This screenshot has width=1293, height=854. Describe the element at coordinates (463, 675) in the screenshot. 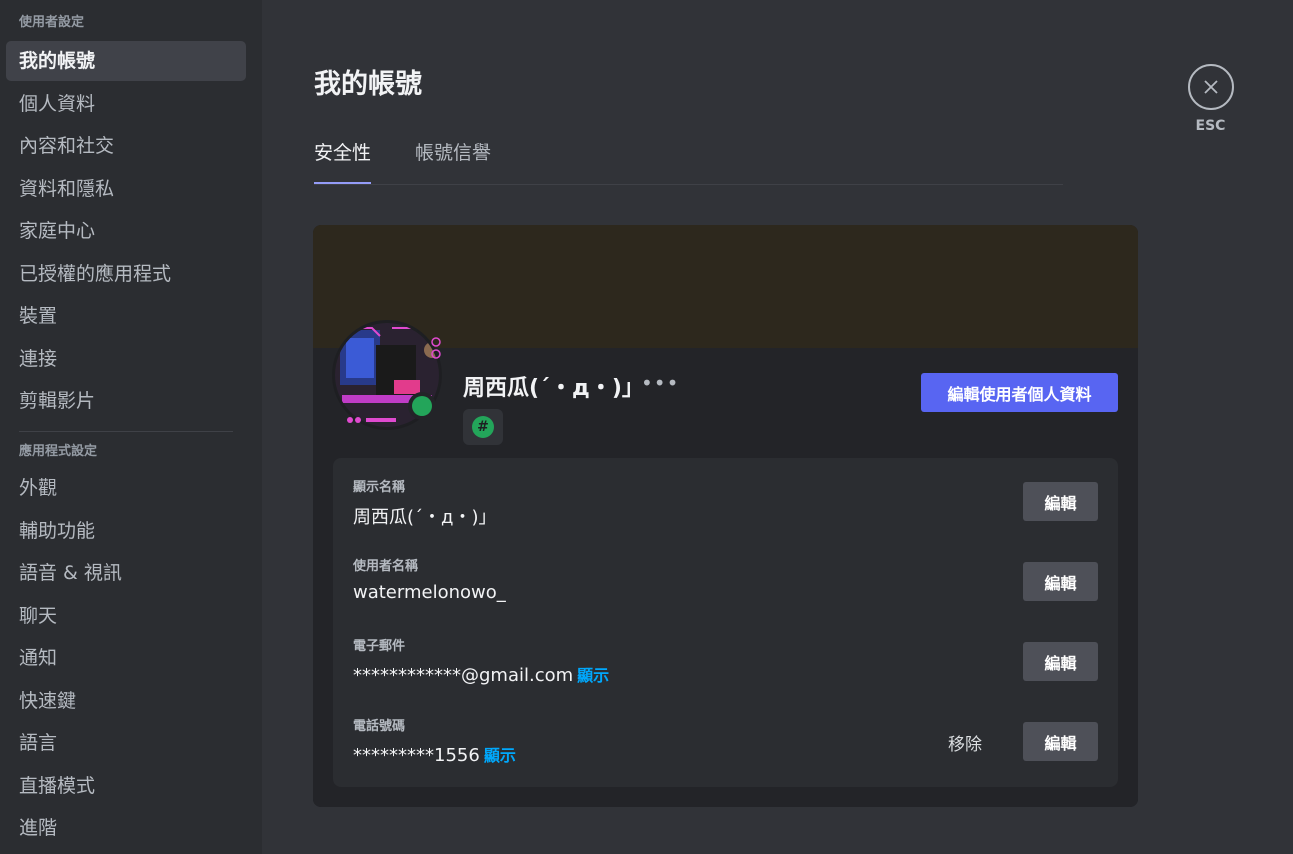

I see `email-value: ************@gmail.com` at that location.